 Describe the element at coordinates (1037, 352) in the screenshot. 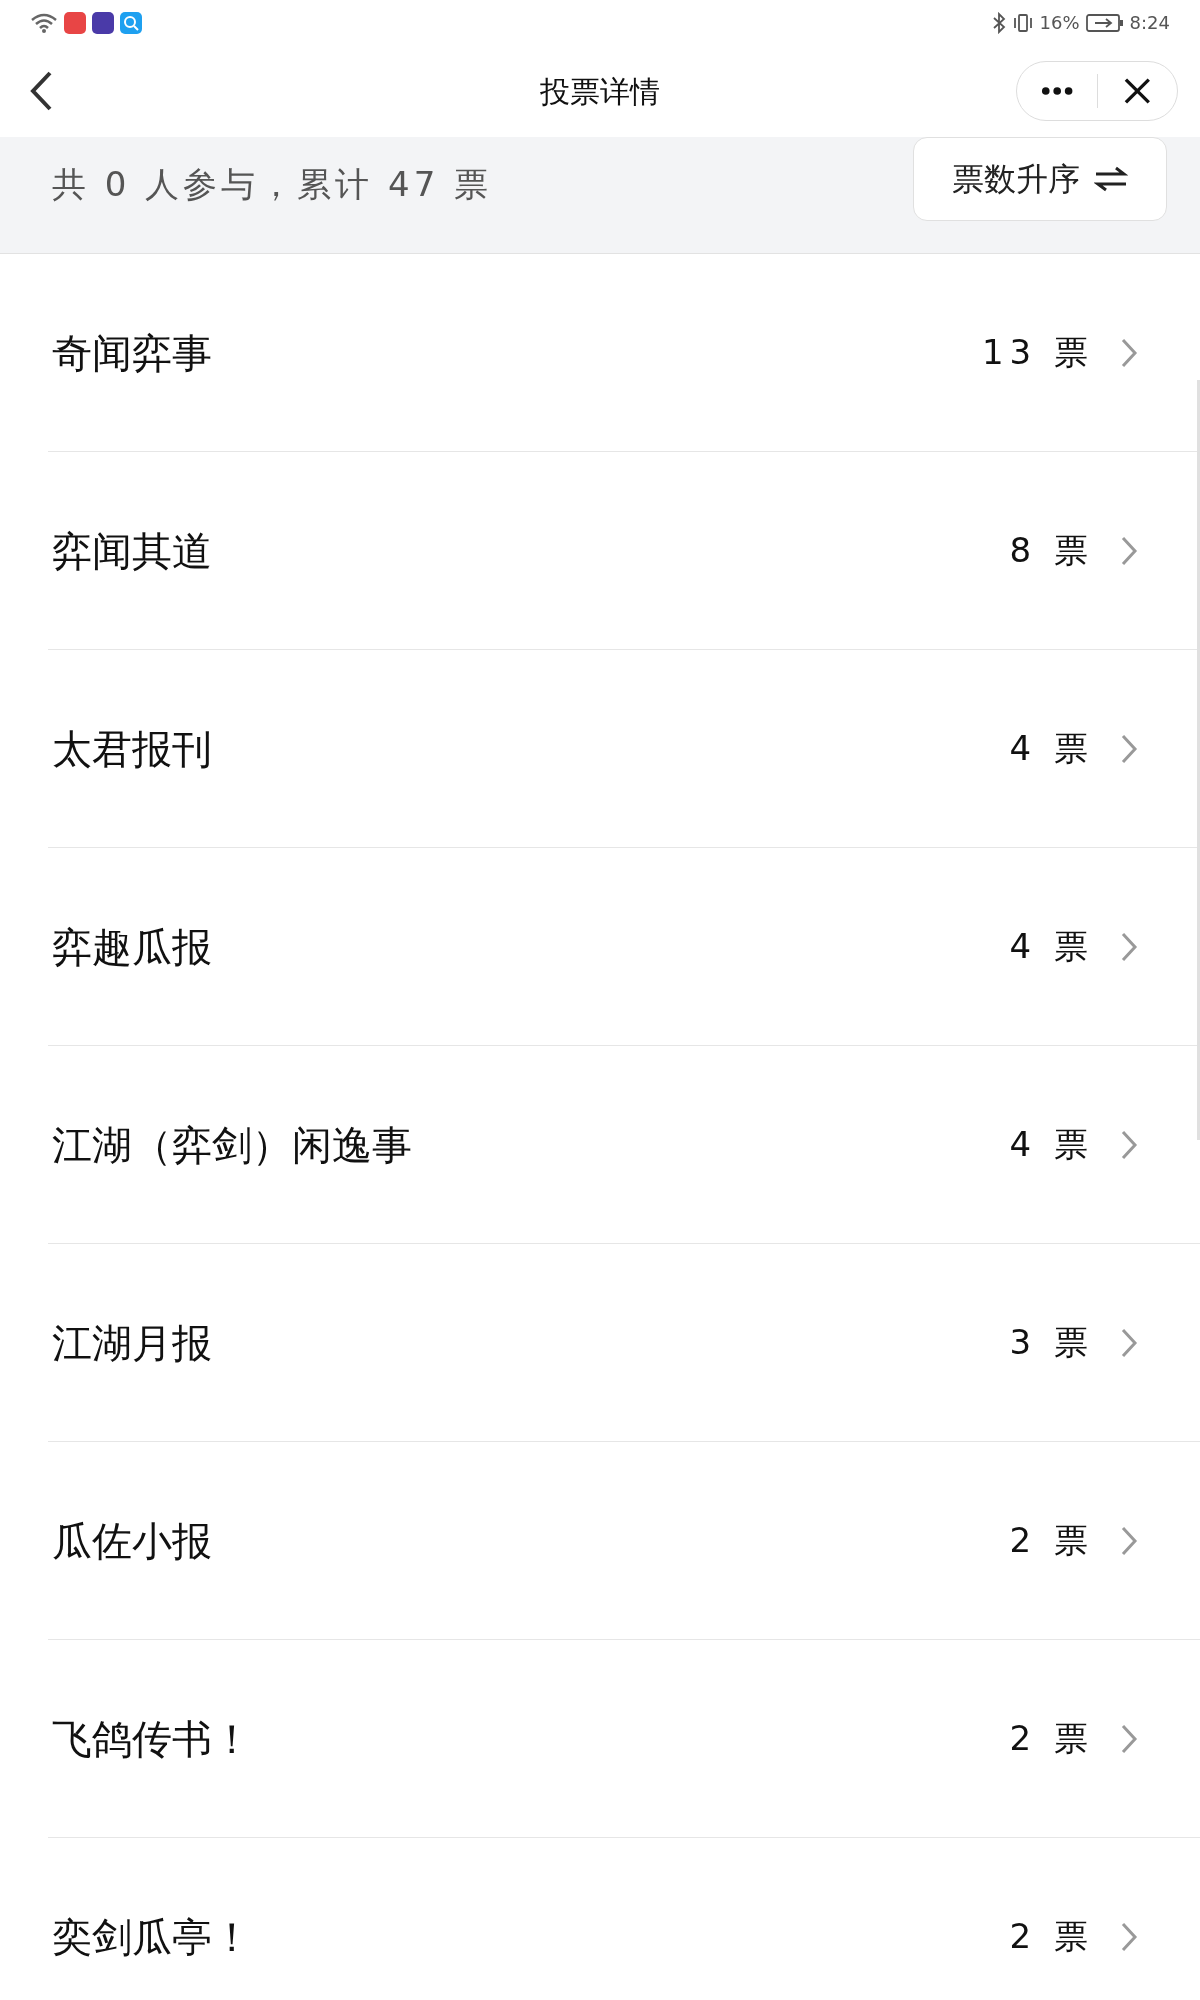

I see `vote-count: 13 票` at that location.